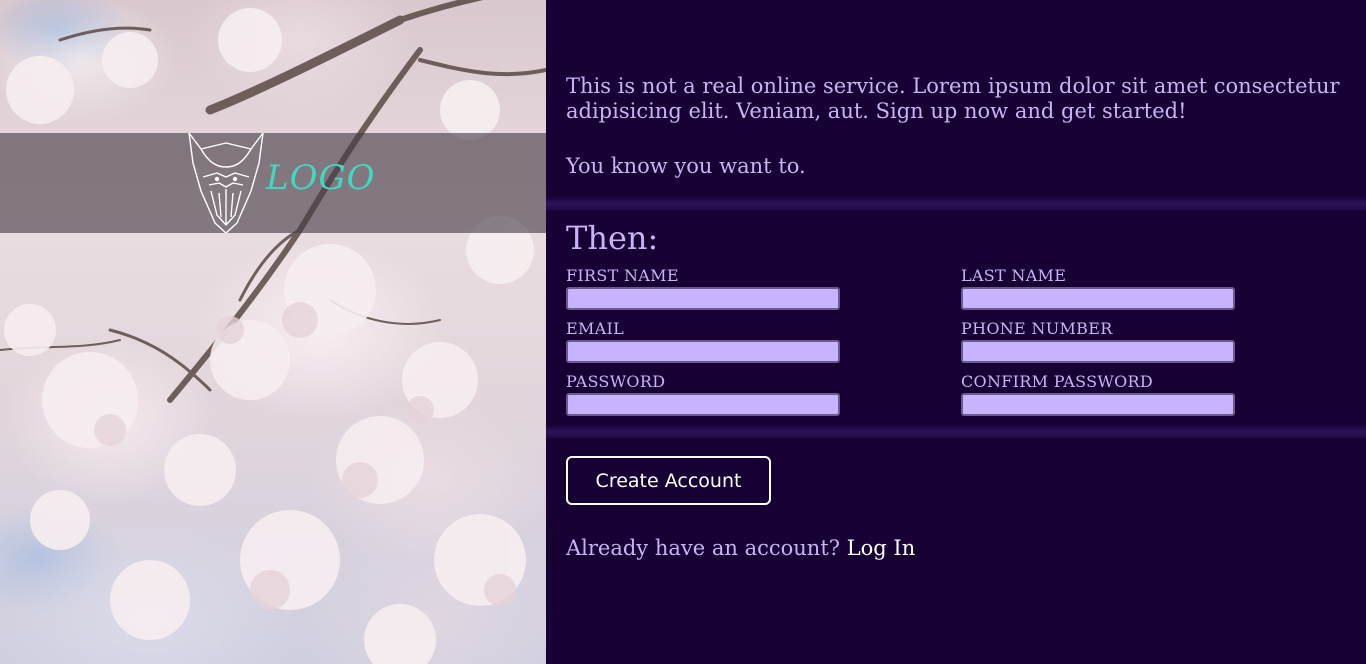 The height and width of the screenshot is (664, 1366). I want to click on last-name-label: LAST NAME, so click(1014, 275).